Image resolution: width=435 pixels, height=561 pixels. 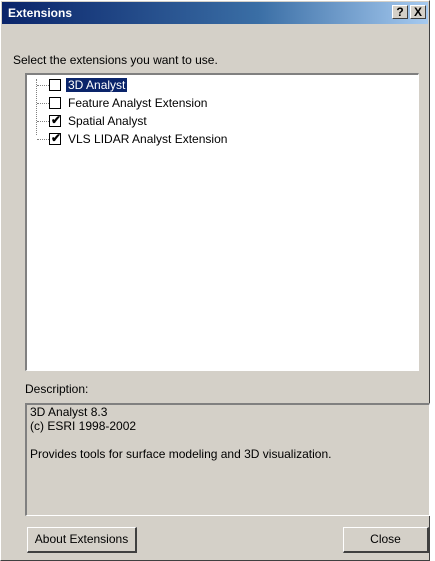 What do you see at coordinates (222, 85) in the screenshot?
I see `extension-item-3d-analyst: 3D Analyst` at bounding box center [222, 85].